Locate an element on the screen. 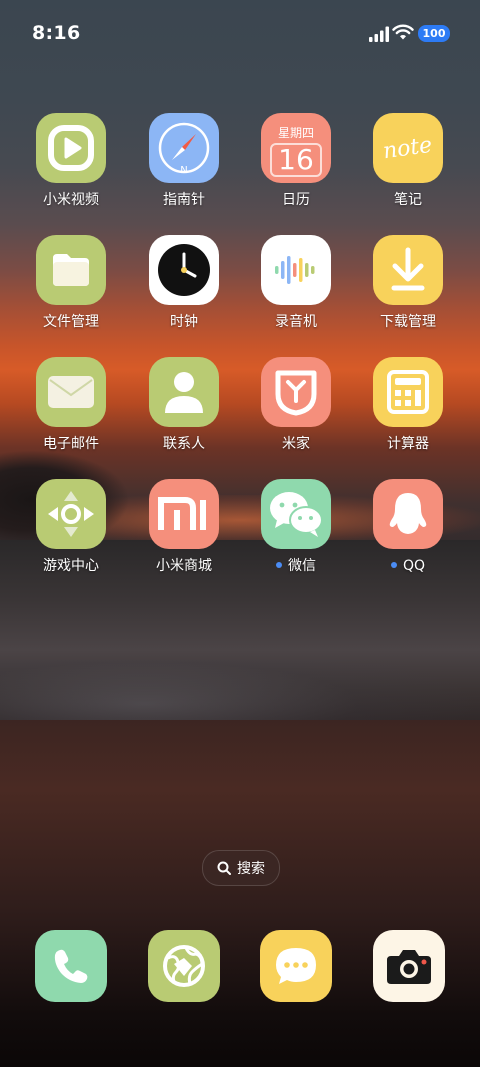 The width and height of the screenshot is (480, 1067). search-icon is located at coordinates (224, 868).